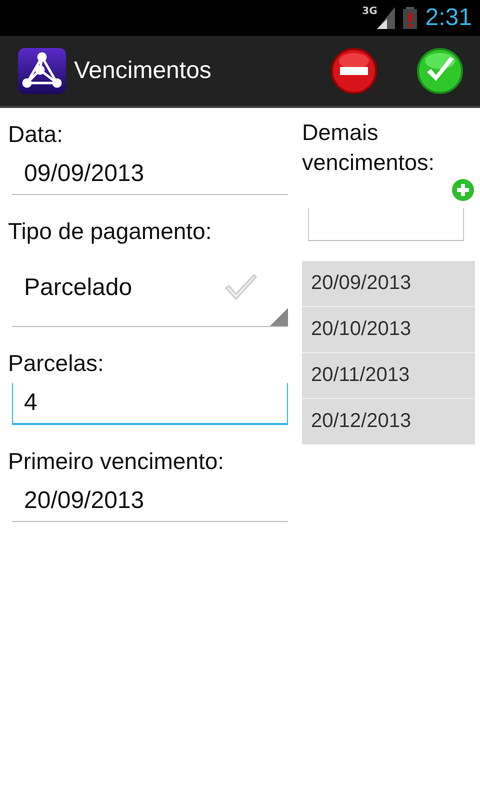 The image size is (480, 800). What do you see at coordinates (279, 317) in the screenshot?
I see `dropdown-corner-icon` at bounding box center [279, 317].